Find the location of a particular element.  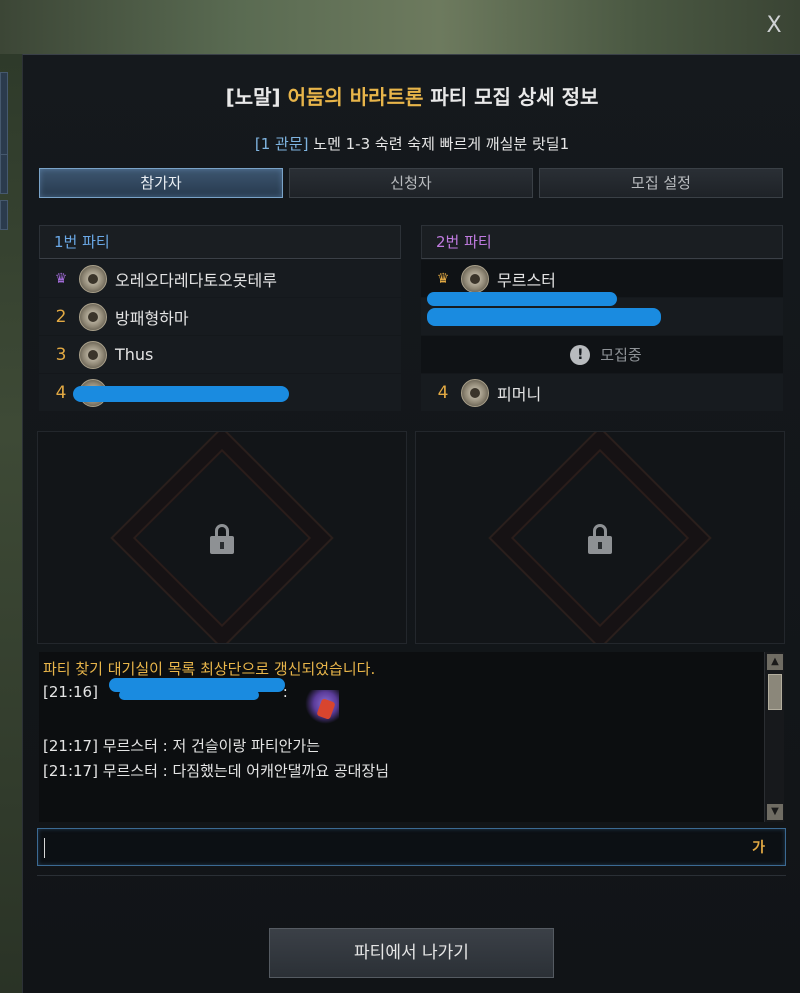

party-2-panel: 2번 파티 ♛ 무르스터 ! 모집중 4 피머니 is located at coordinates (602, 318).